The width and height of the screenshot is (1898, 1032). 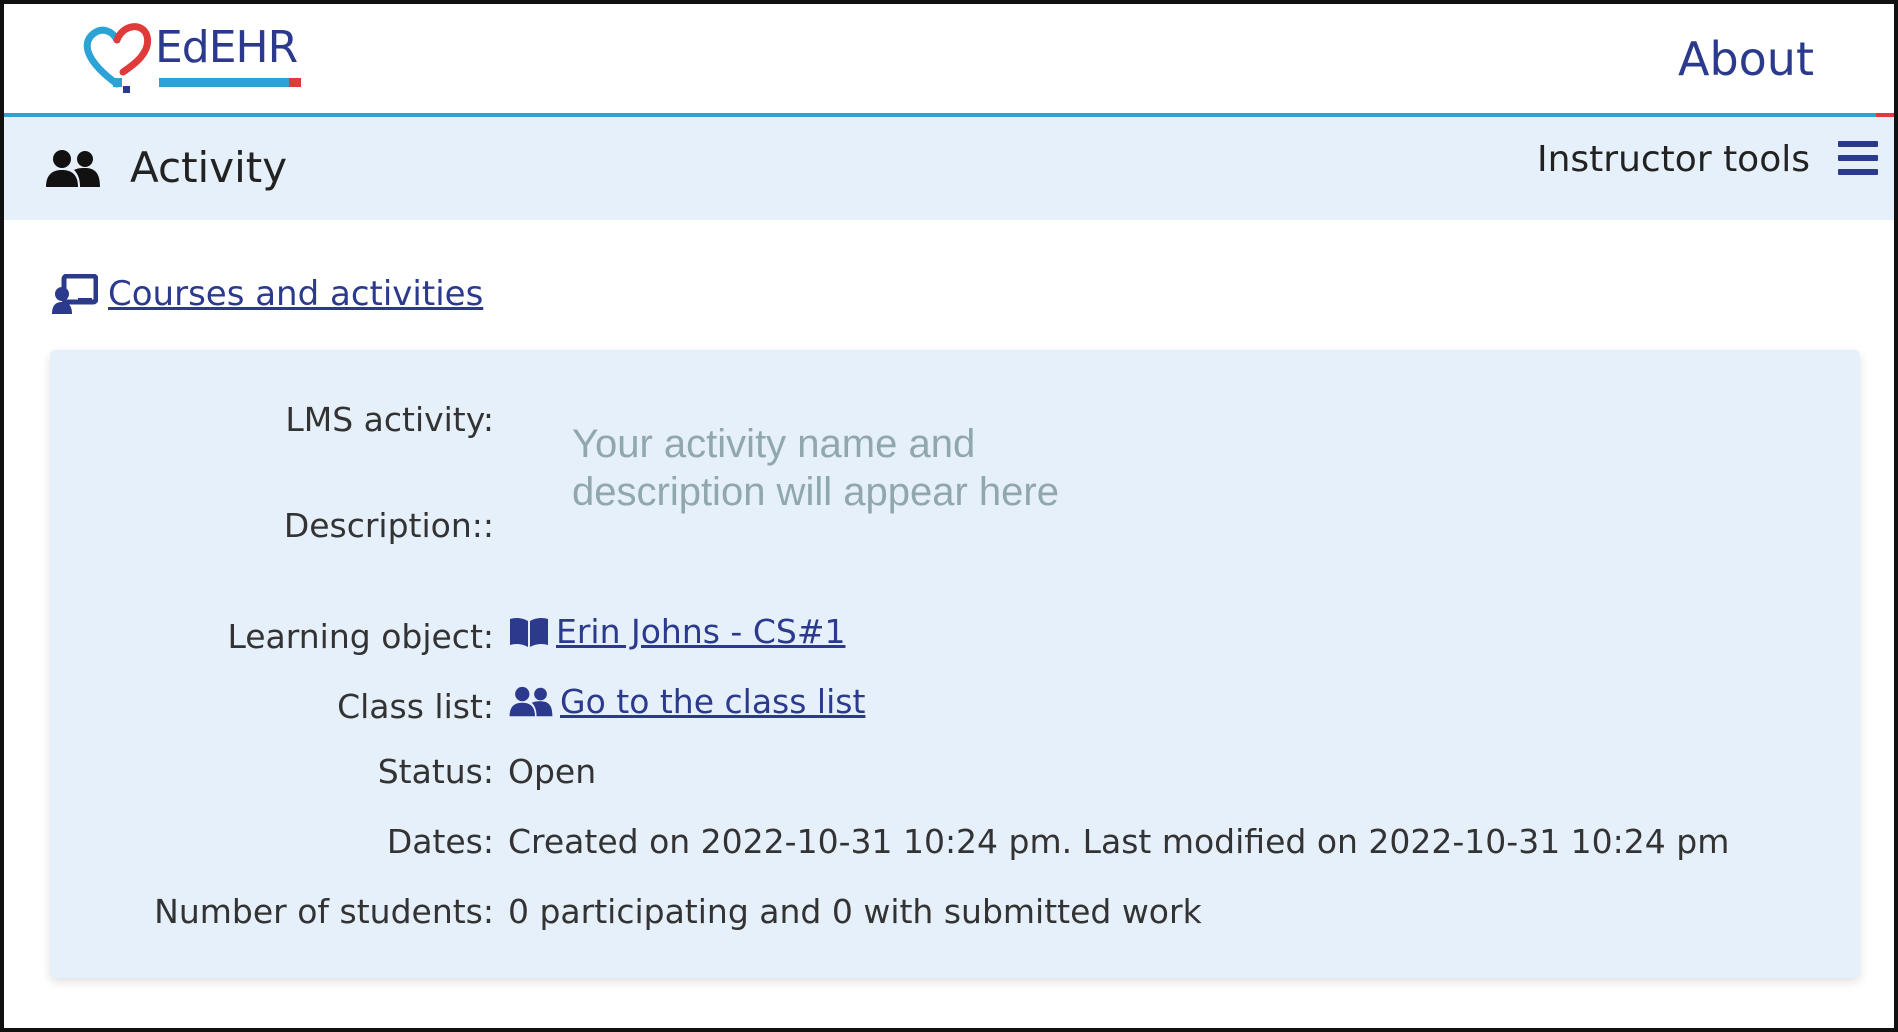 What do you see at coordinates (1858, 159) in the screenshot?
I see `hamburger-menu-icon` at bounding box center [1858, 159].